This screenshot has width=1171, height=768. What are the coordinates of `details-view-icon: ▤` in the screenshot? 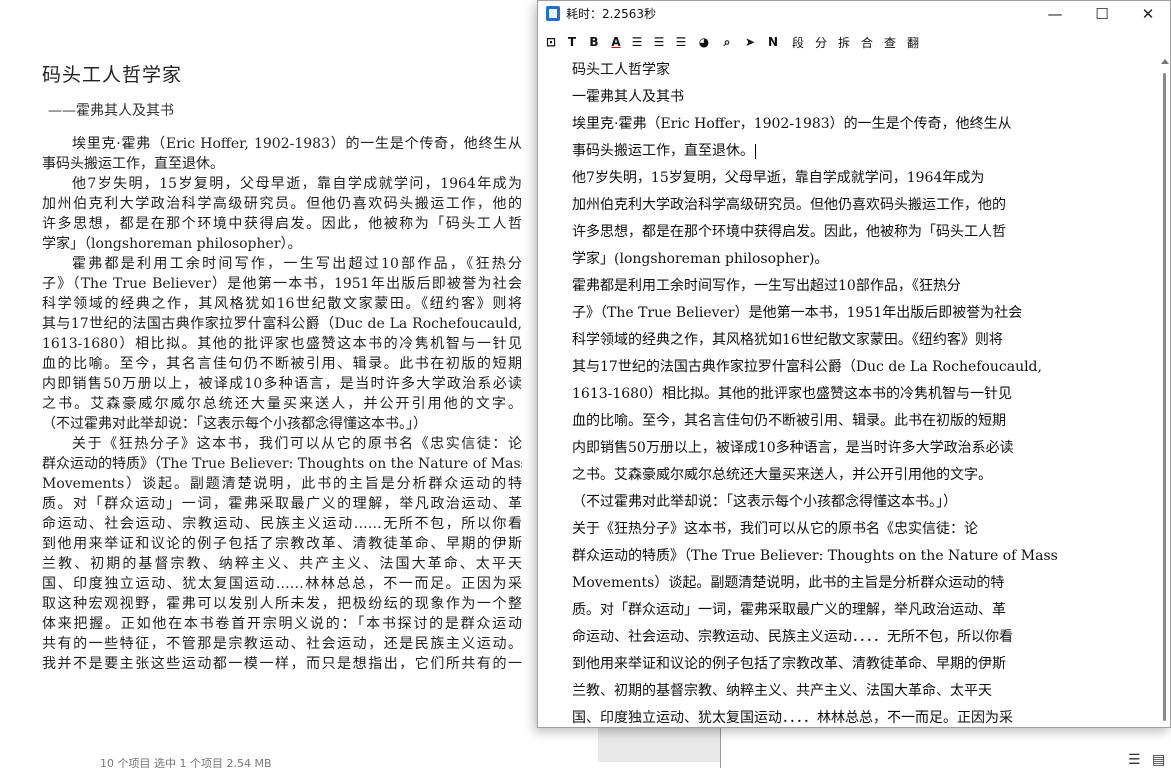 It's located at (1158, 760).